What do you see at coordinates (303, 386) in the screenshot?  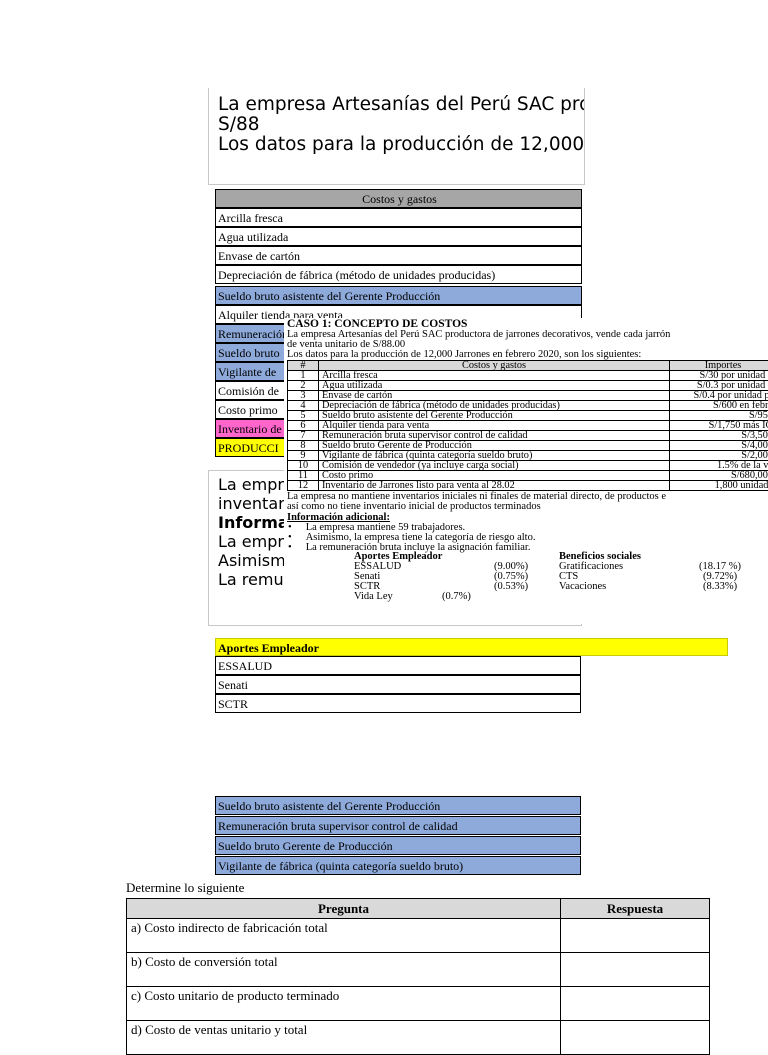 I see `cell: 2` at bounding box center [303, 386].